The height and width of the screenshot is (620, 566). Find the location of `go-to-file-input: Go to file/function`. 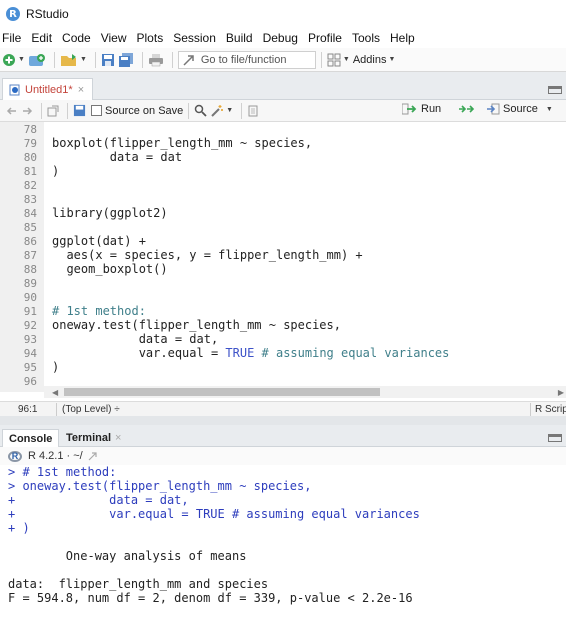

go-to-file-input: Go to file/function is located at coordinates (246, 59).